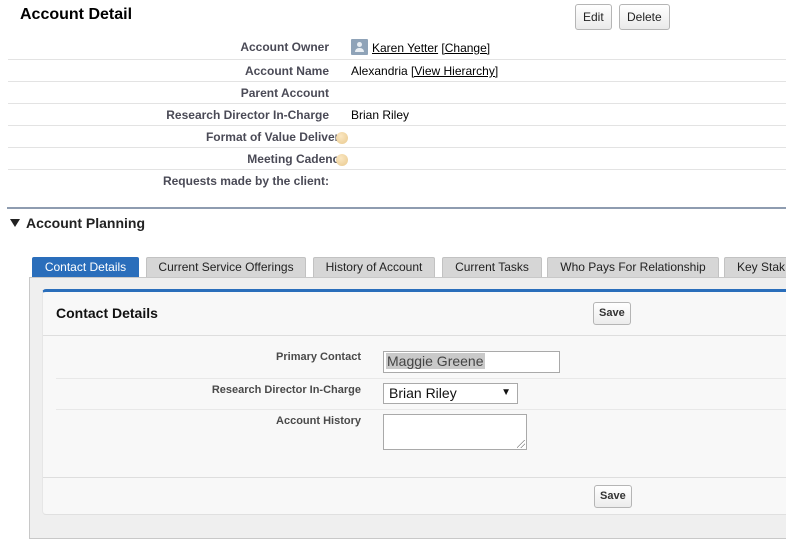 Image resolution: width=786 pixels, height=555 pixels. I want to click on save-button-top: Save, so click(612, 313).